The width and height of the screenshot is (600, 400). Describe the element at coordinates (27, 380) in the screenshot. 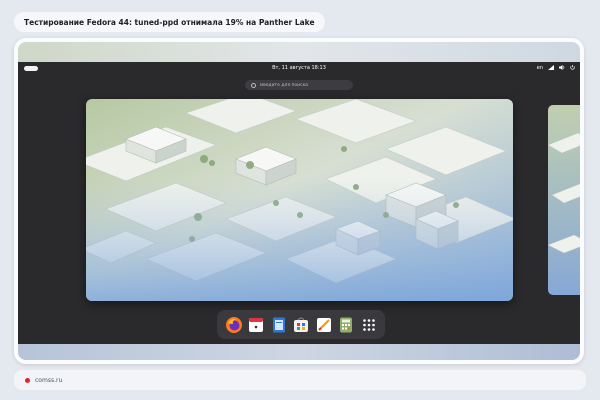

I see `site-logo-dot` at that location.